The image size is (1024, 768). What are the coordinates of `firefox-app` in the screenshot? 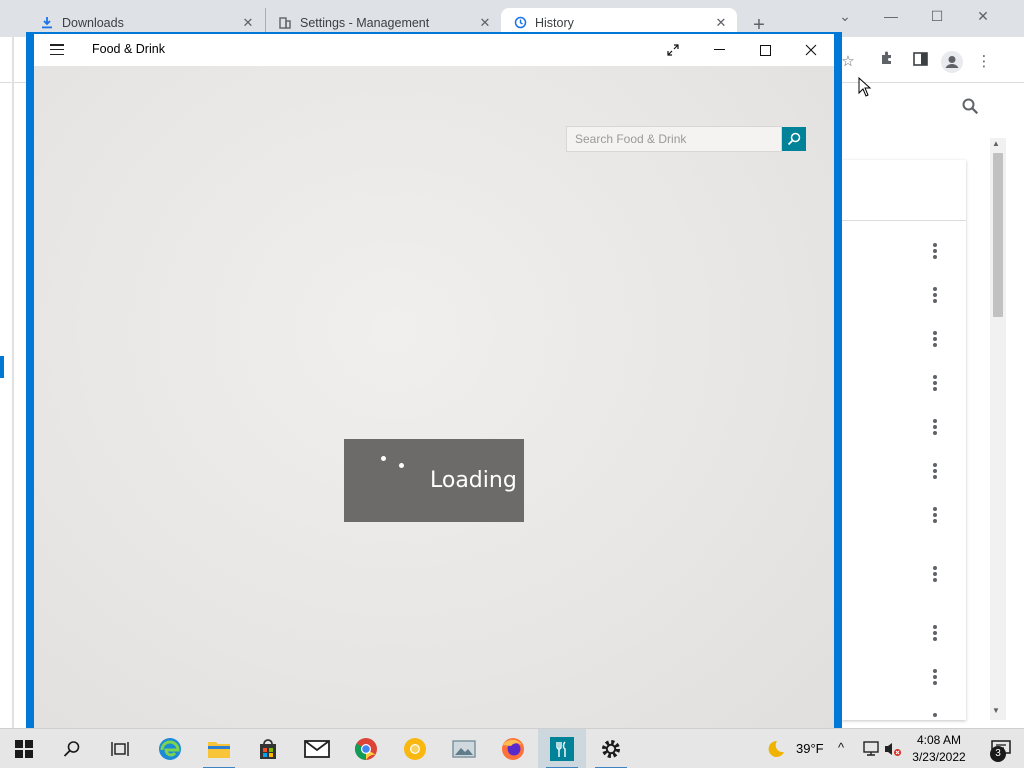 It's located at (513, 748).